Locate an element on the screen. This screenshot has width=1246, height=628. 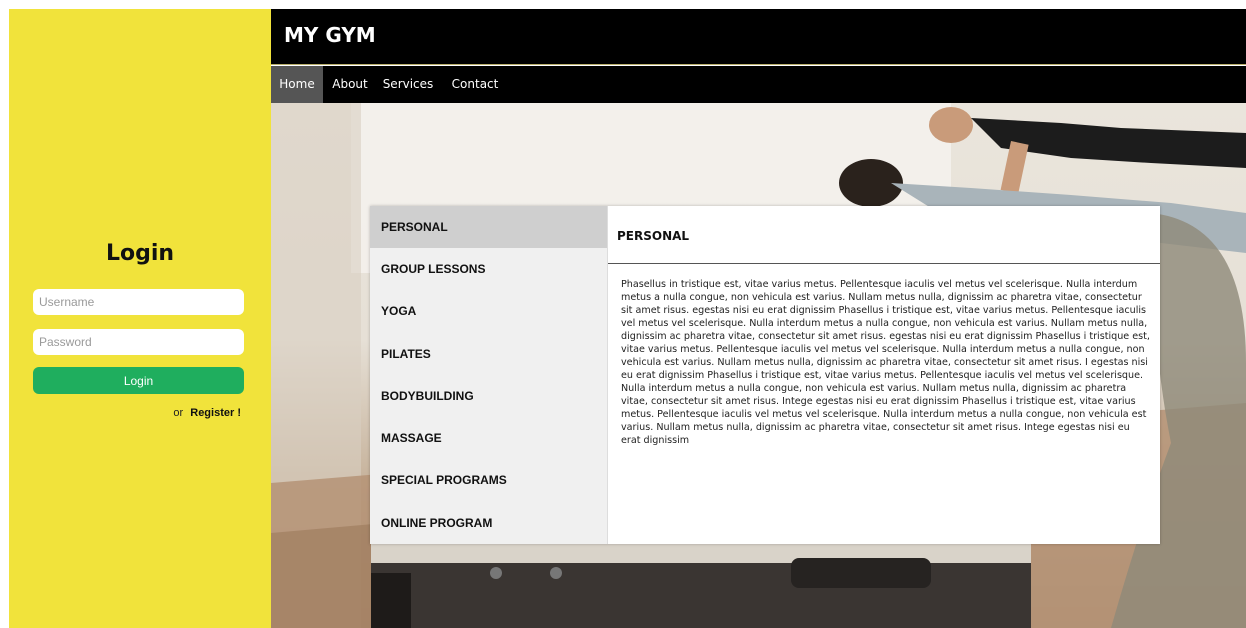
content-title: PERSONAL is located at coordinates (653, 236).